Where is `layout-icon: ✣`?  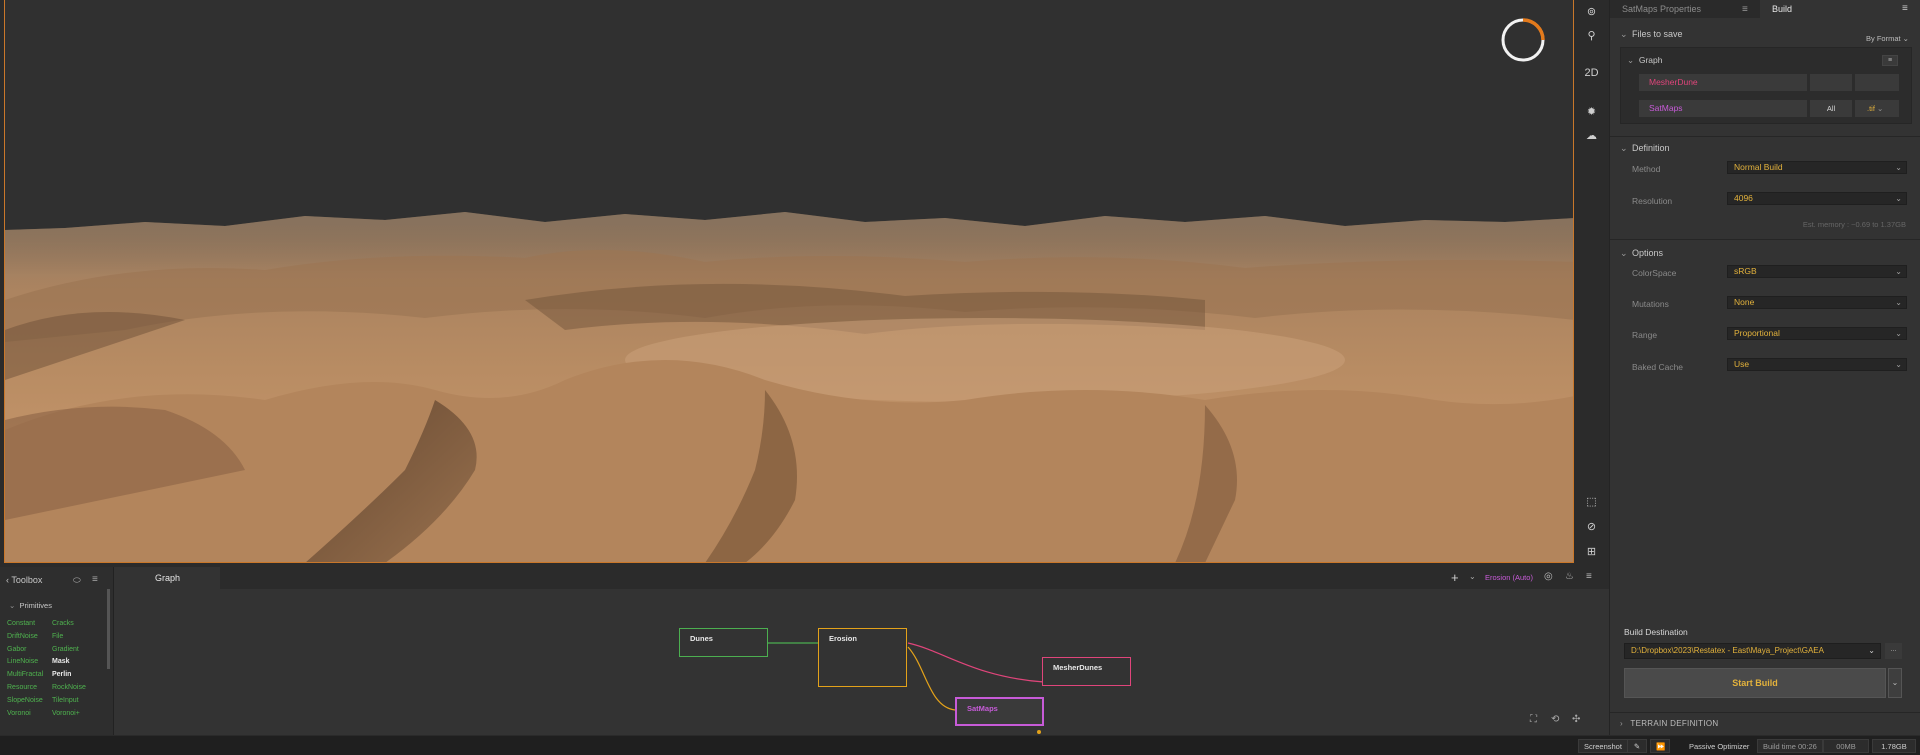
layout-icon: ✣ is located at coordinates (1576, 719).